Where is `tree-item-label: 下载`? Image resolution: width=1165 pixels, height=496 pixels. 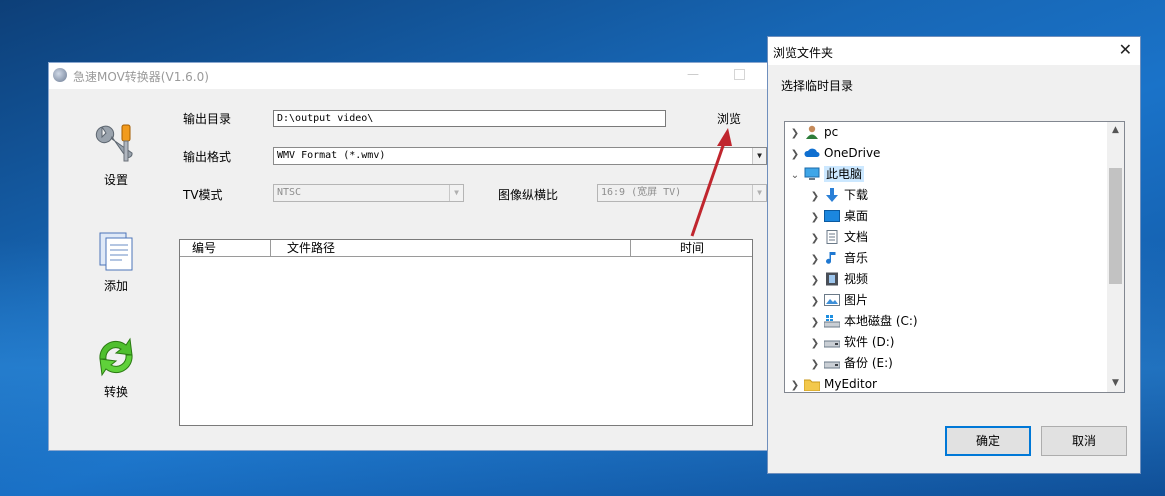 tree-item-label: 下载 is located at coordinates (856, 195).